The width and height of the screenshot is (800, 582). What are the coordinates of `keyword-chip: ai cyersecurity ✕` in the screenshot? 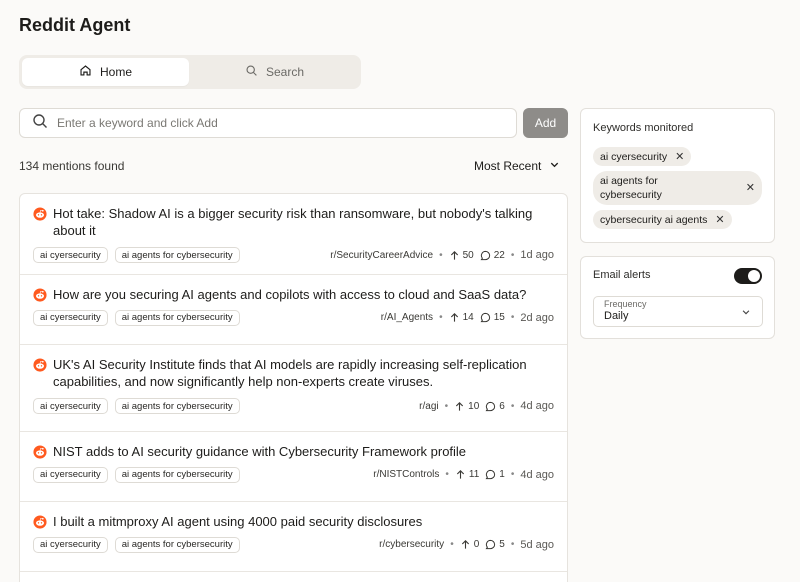 It's located at (642, 156).